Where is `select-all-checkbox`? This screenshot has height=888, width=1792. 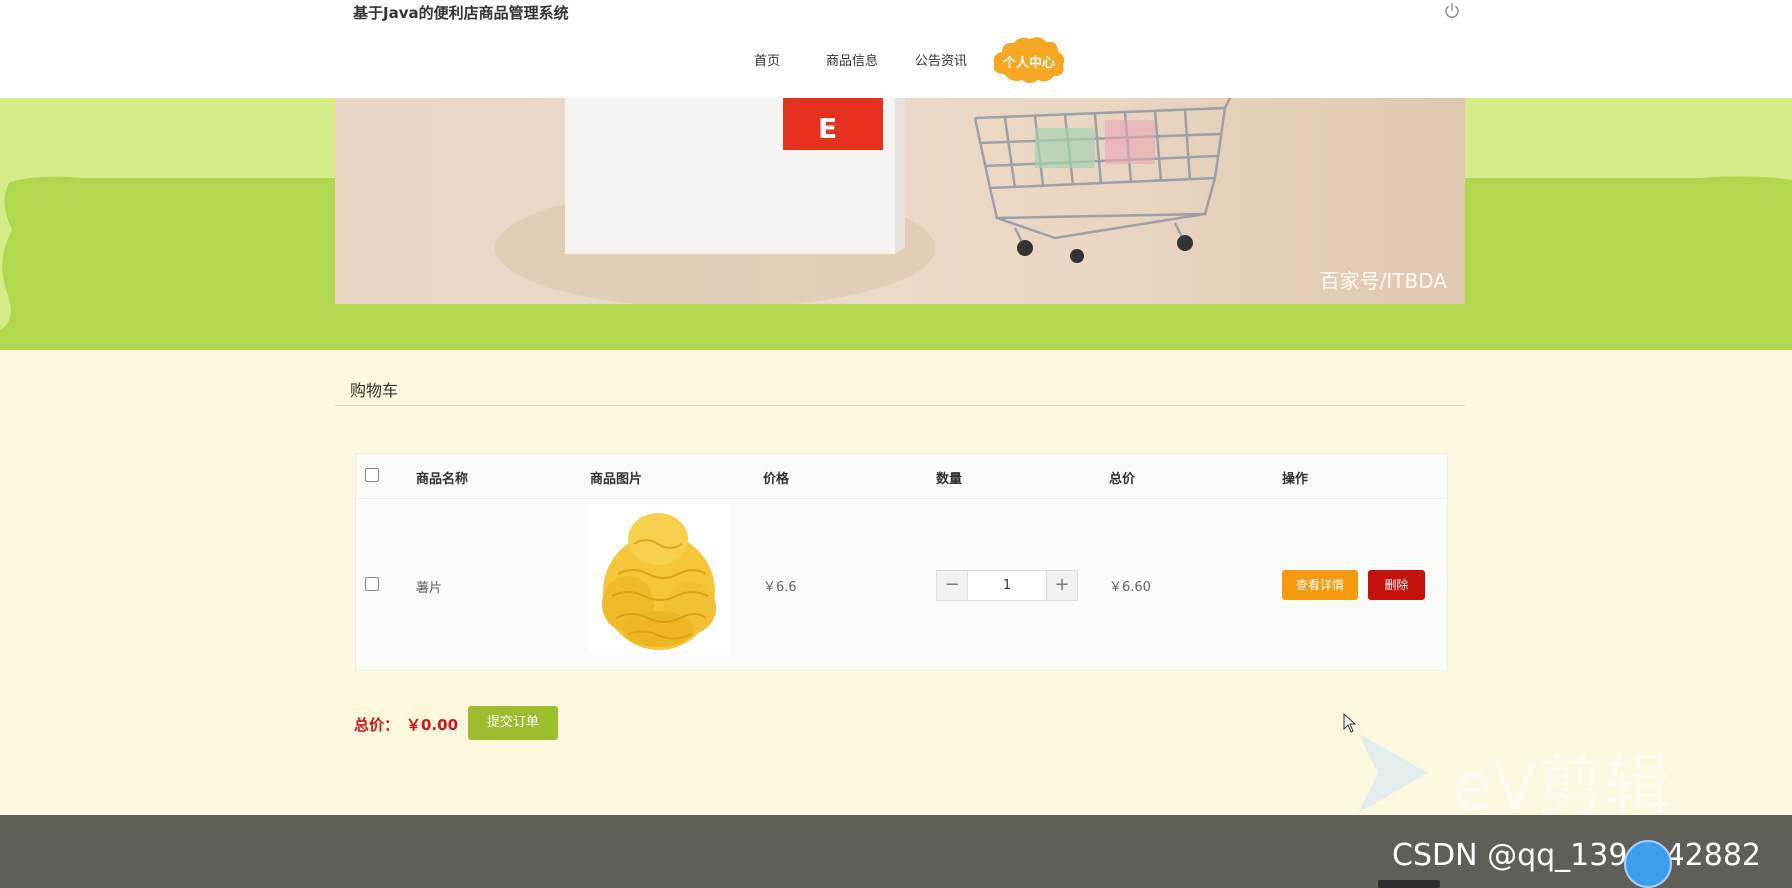
select-all-checkbox is located at coordinates (372, 475).